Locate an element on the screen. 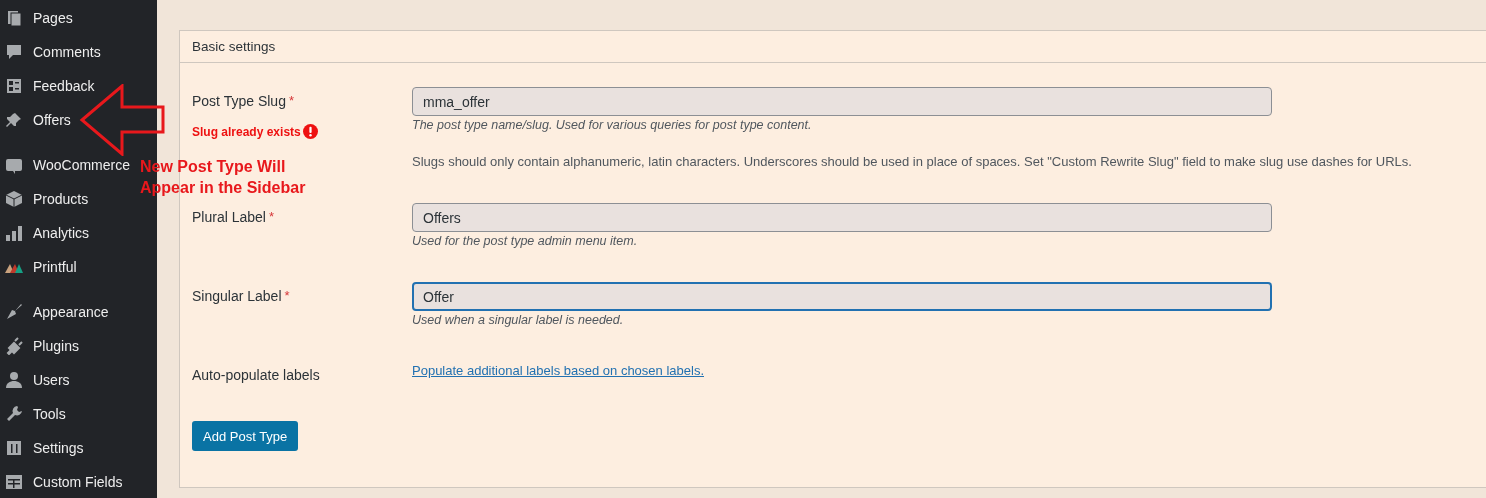 Image resolution: width=1486 pixels, height=498 pixels. sidebar-item: Pages is located at coordinates (38, 18).